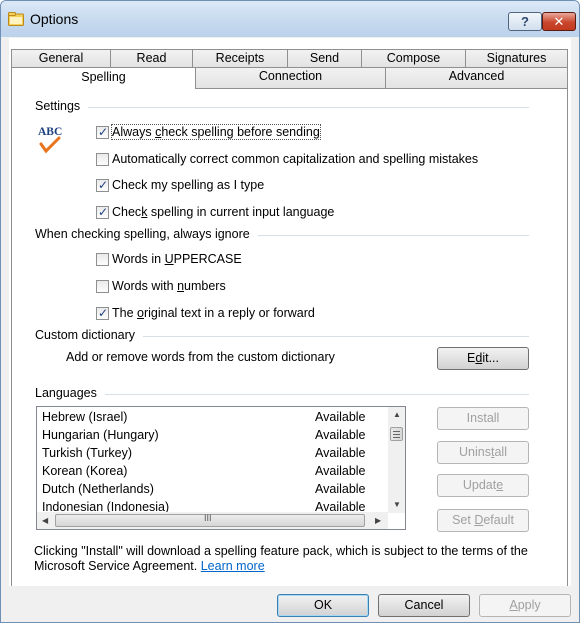 The image size is (580, 623). Describe the element at coordinates (62, 106) in the screenshot. I see `settings-group-label: Settings` at that location.